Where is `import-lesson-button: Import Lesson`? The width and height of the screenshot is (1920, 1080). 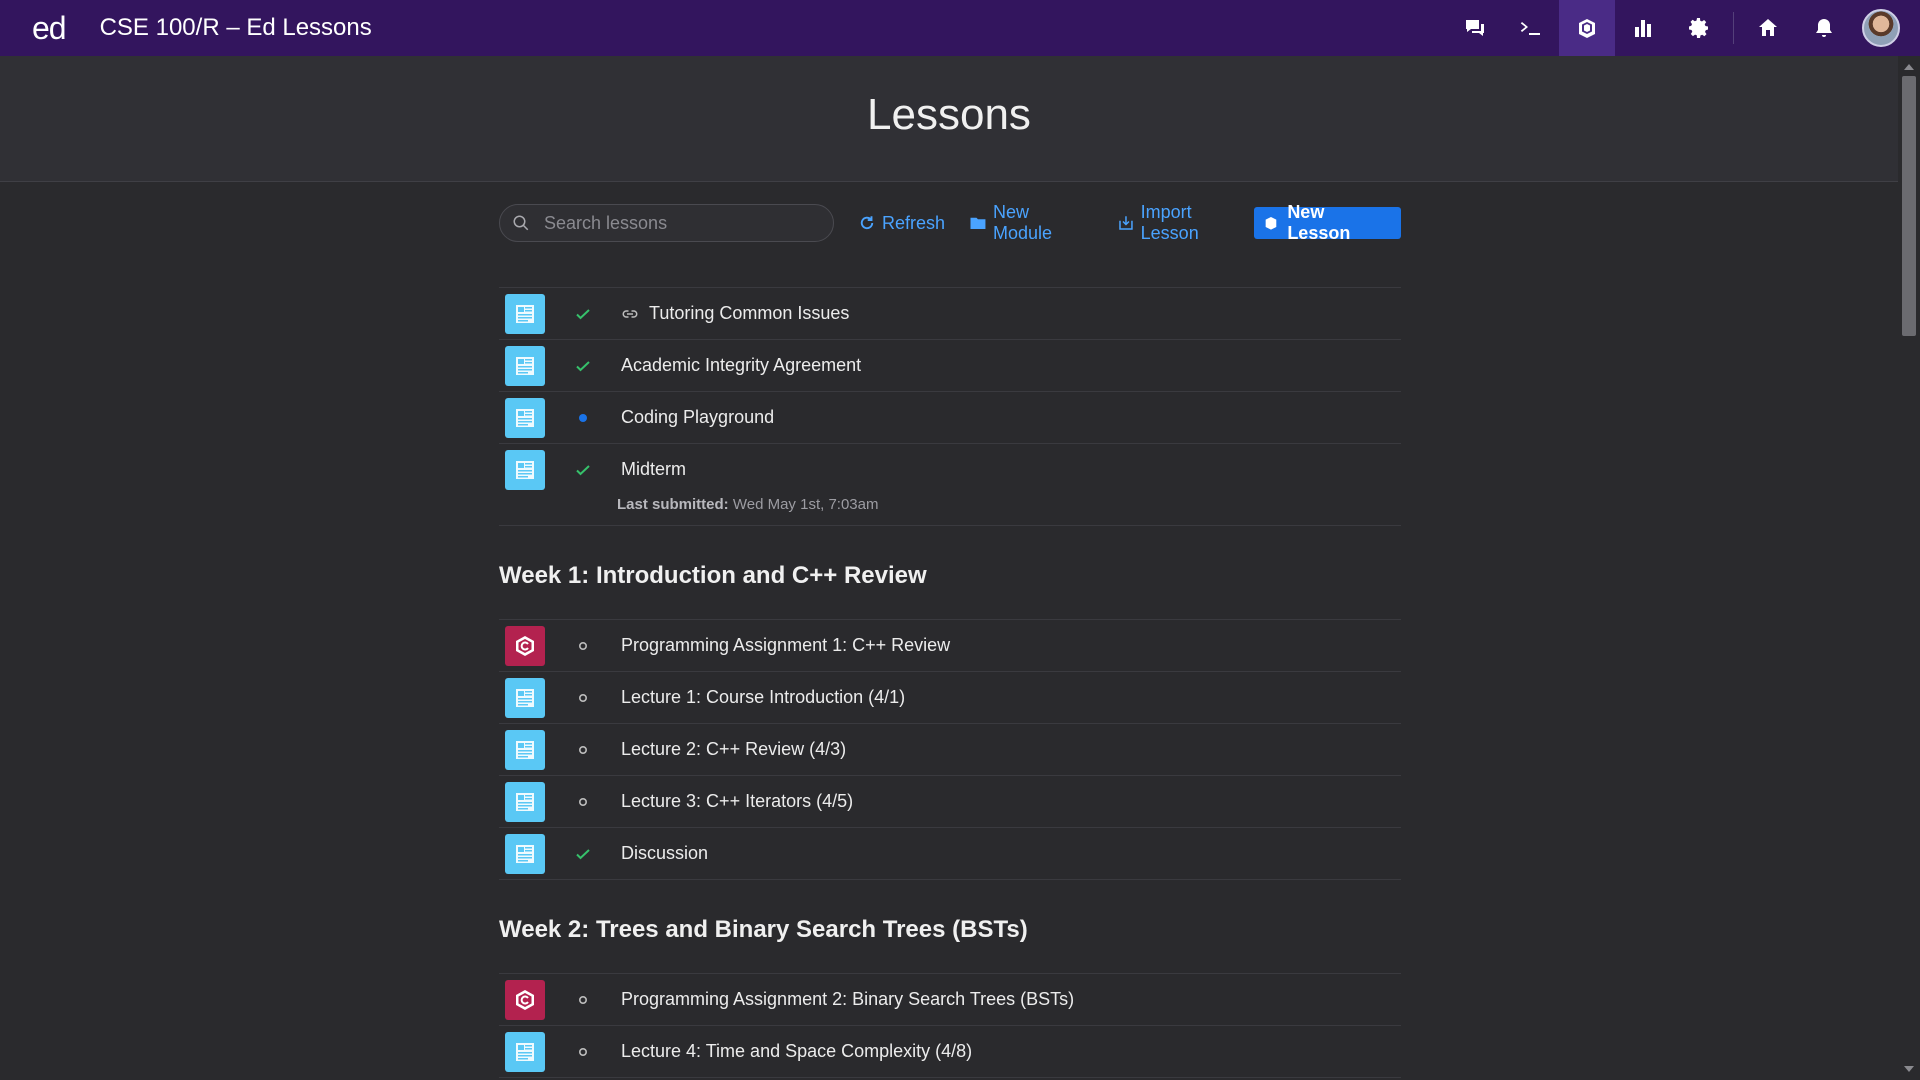
import-lesson-button: Import Lesson is located at coordinates (1186, 223).